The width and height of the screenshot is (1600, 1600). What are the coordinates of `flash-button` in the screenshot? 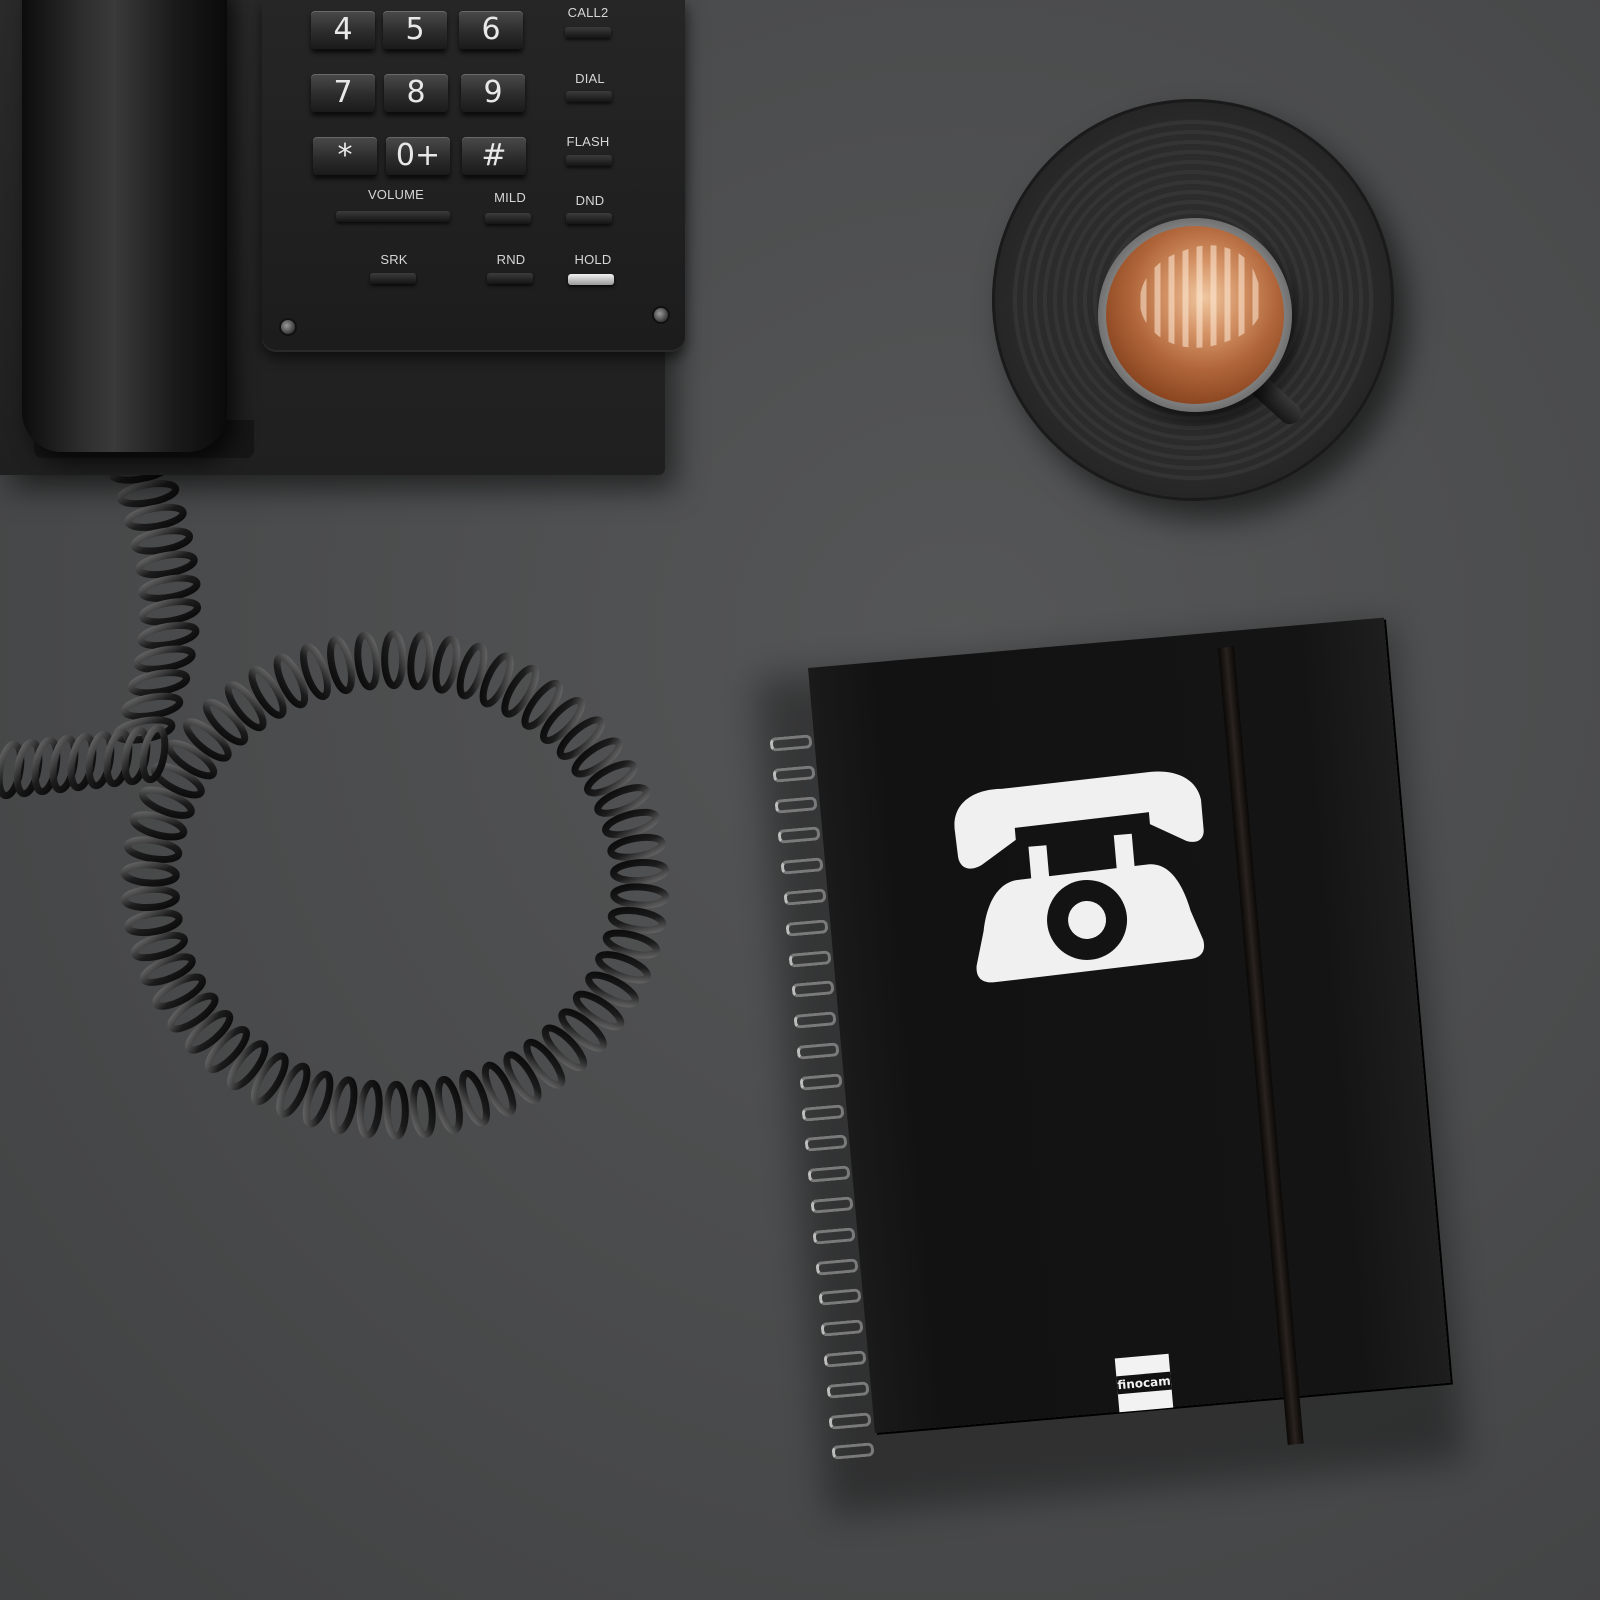 It's located at (589, 160).